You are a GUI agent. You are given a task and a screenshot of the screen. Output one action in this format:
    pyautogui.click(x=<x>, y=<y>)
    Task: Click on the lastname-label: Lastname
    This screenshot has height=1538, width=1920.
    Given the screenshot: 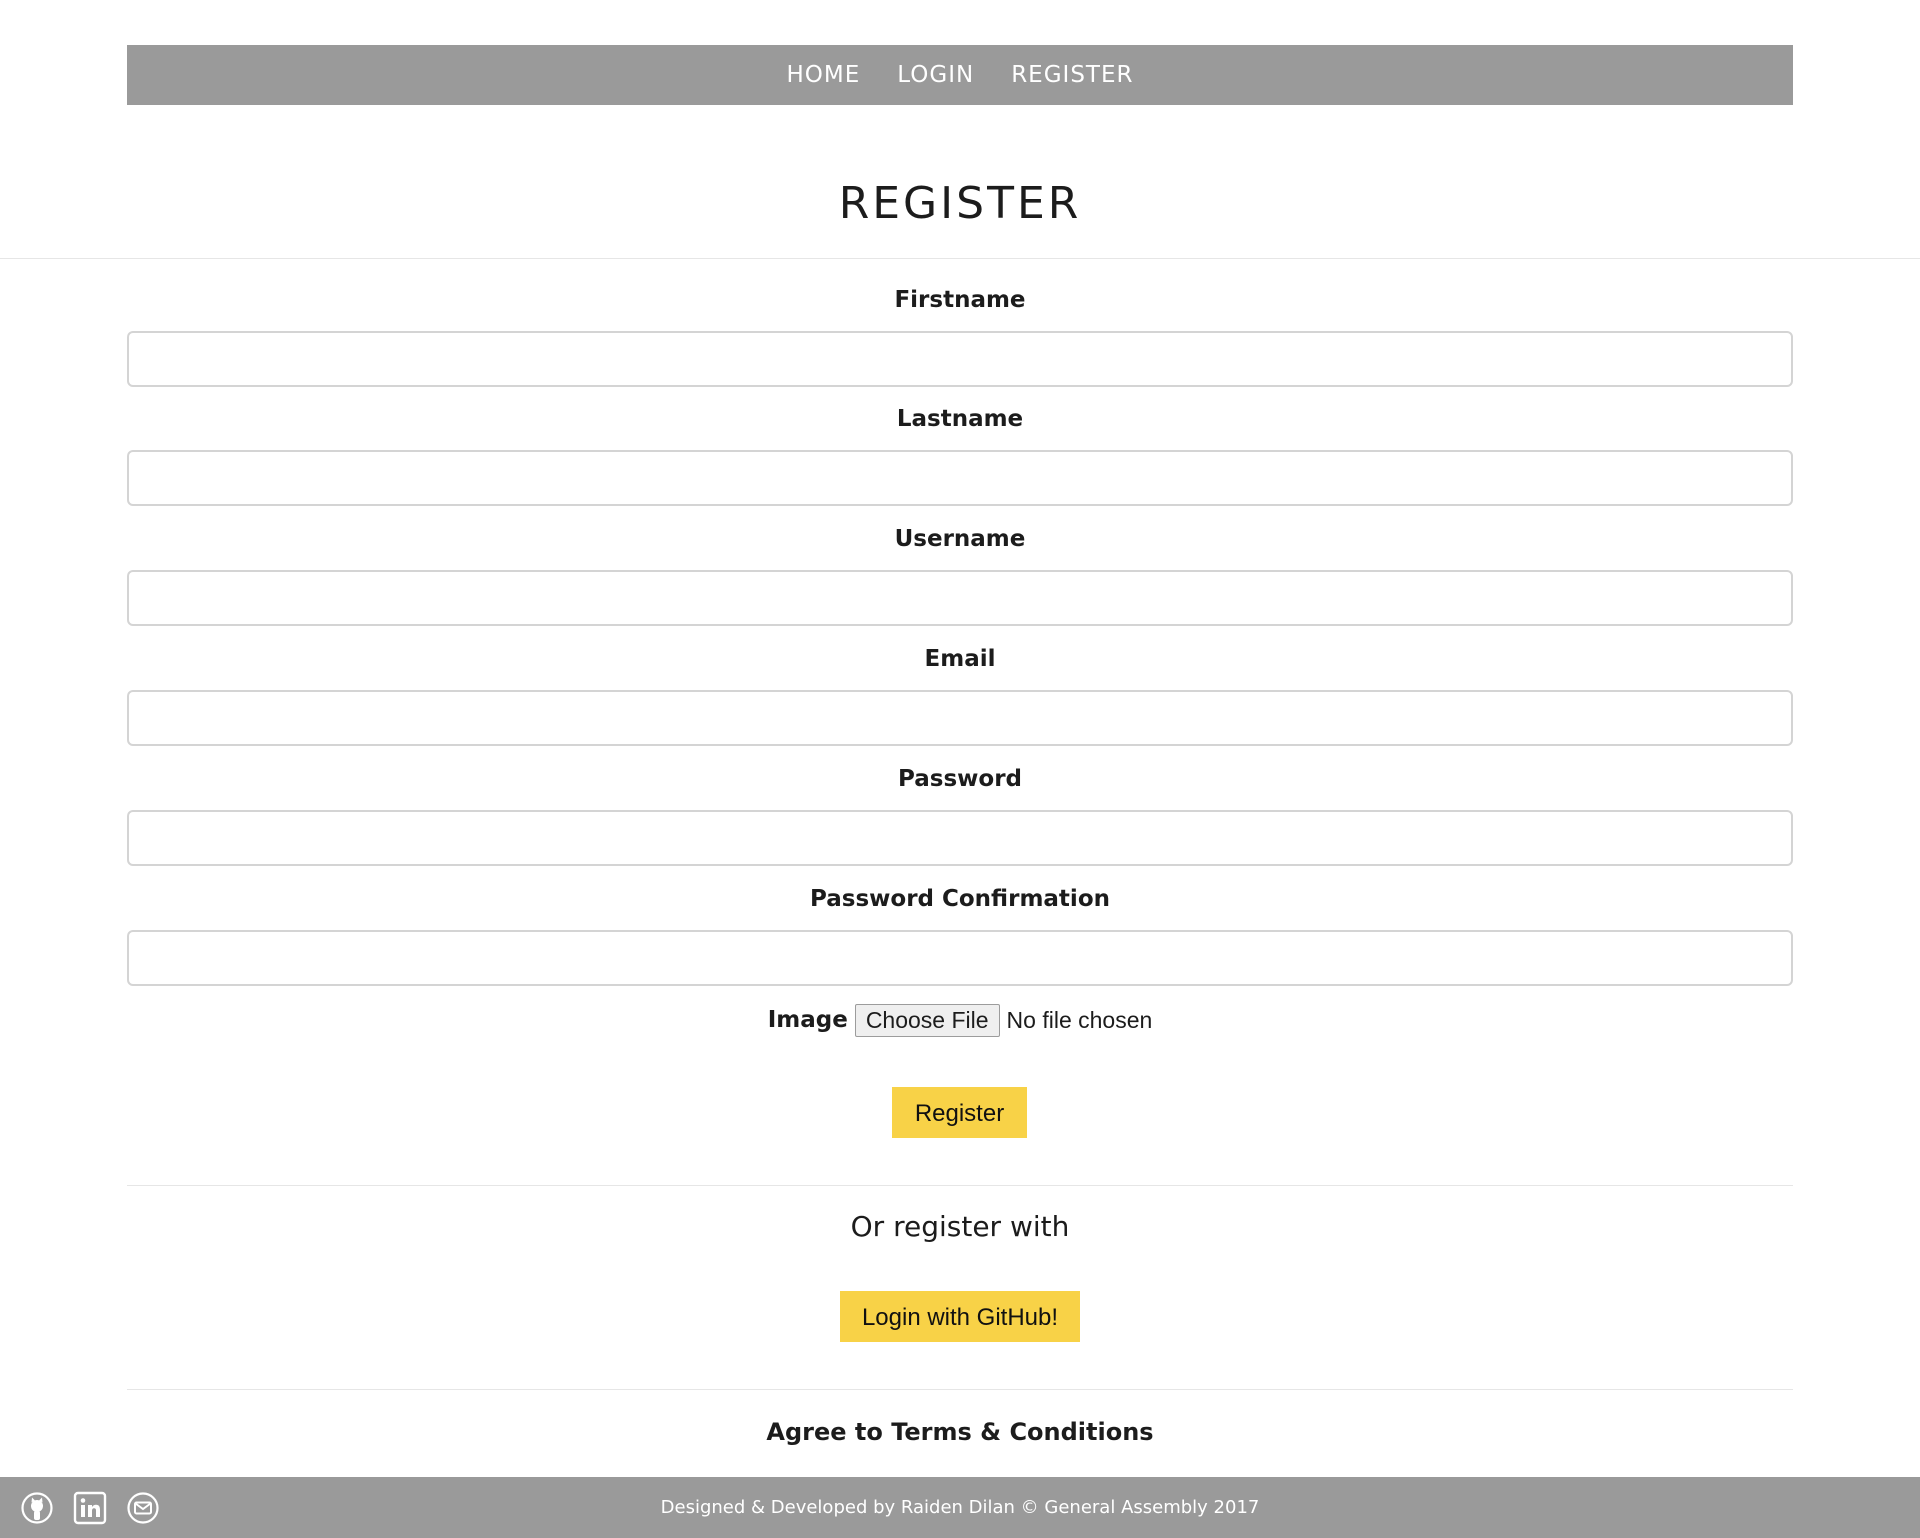 What is the action you would take?
    pyautogui.click(x=960, y=419)
    